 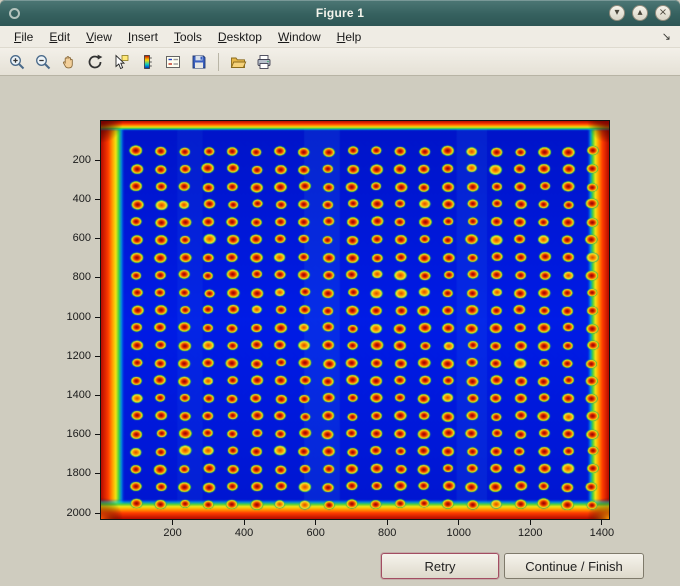 What do you see at coordinates (663, 13) in the screenshot?
I see `close-button: ×` at bounding box center [663, 13].